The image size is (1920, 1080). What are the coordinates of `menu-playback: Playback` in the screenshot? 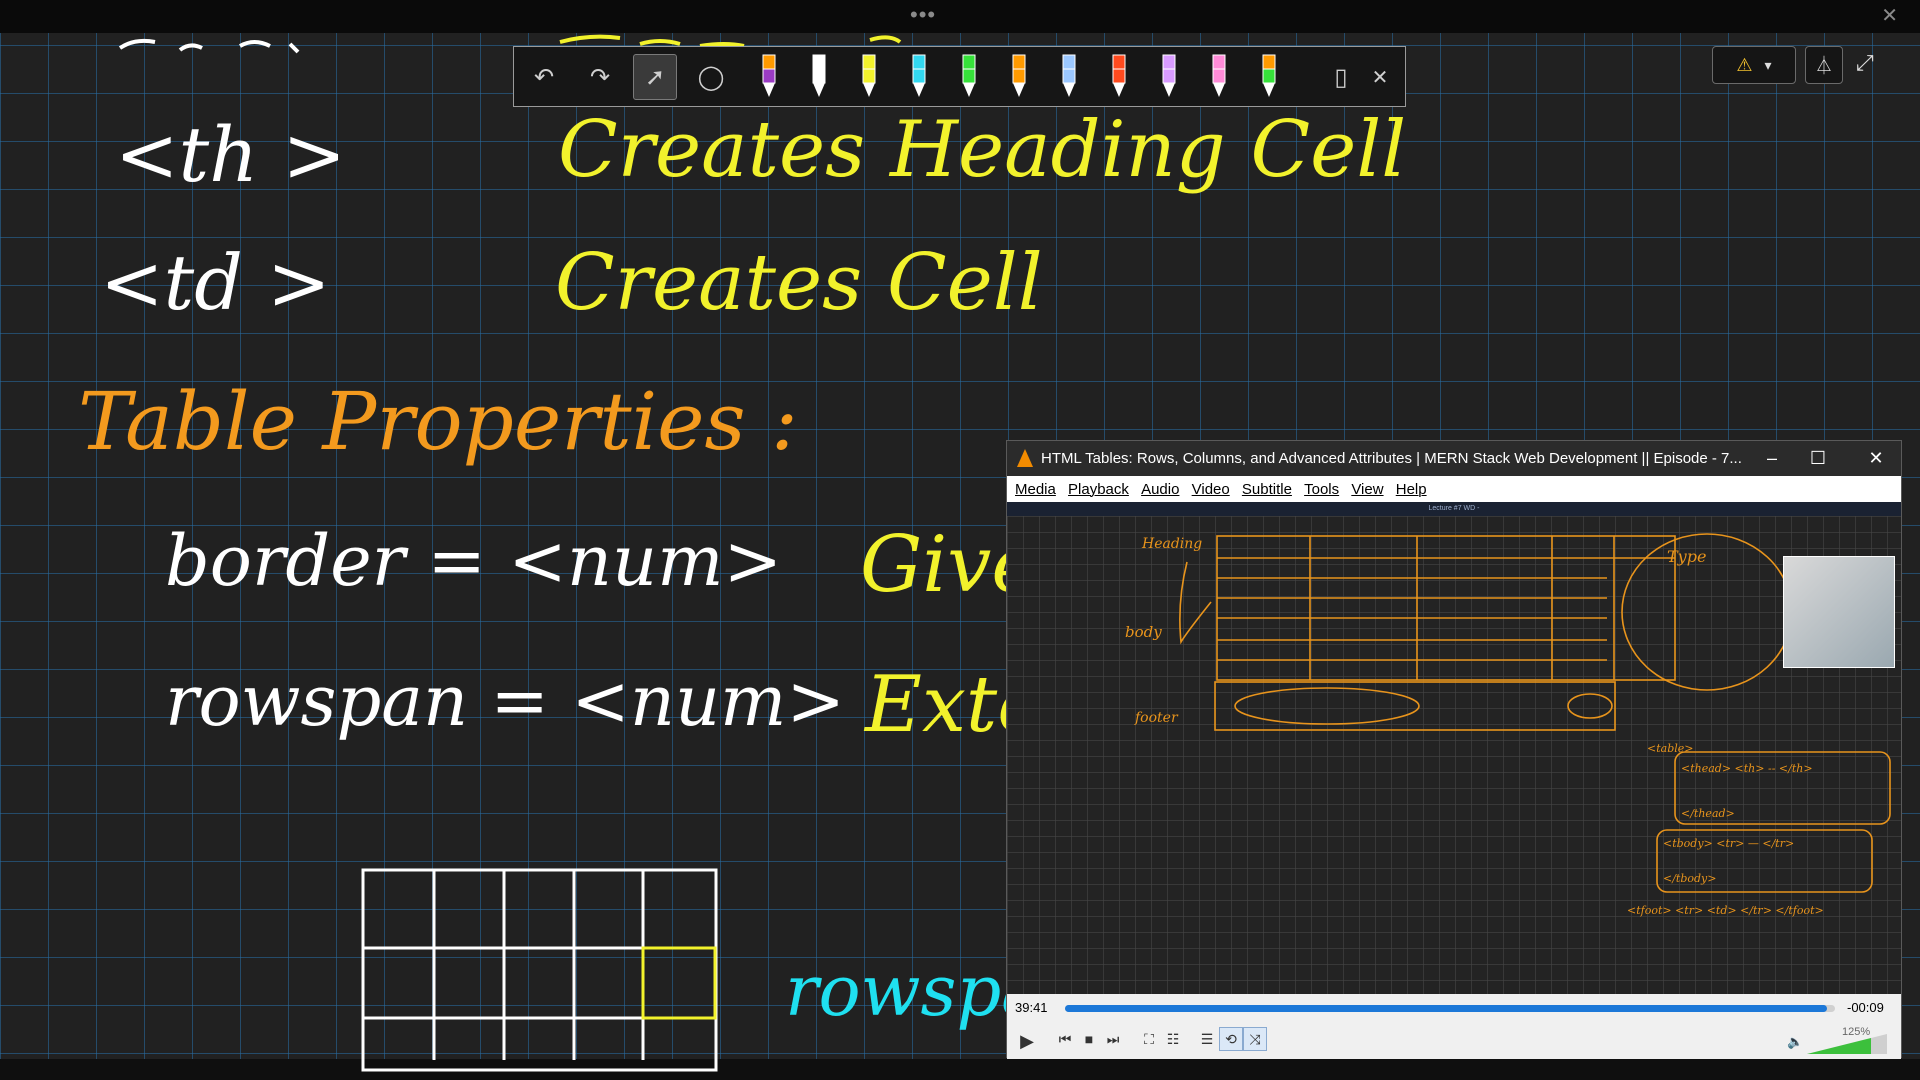 It's located at (1098, 489).